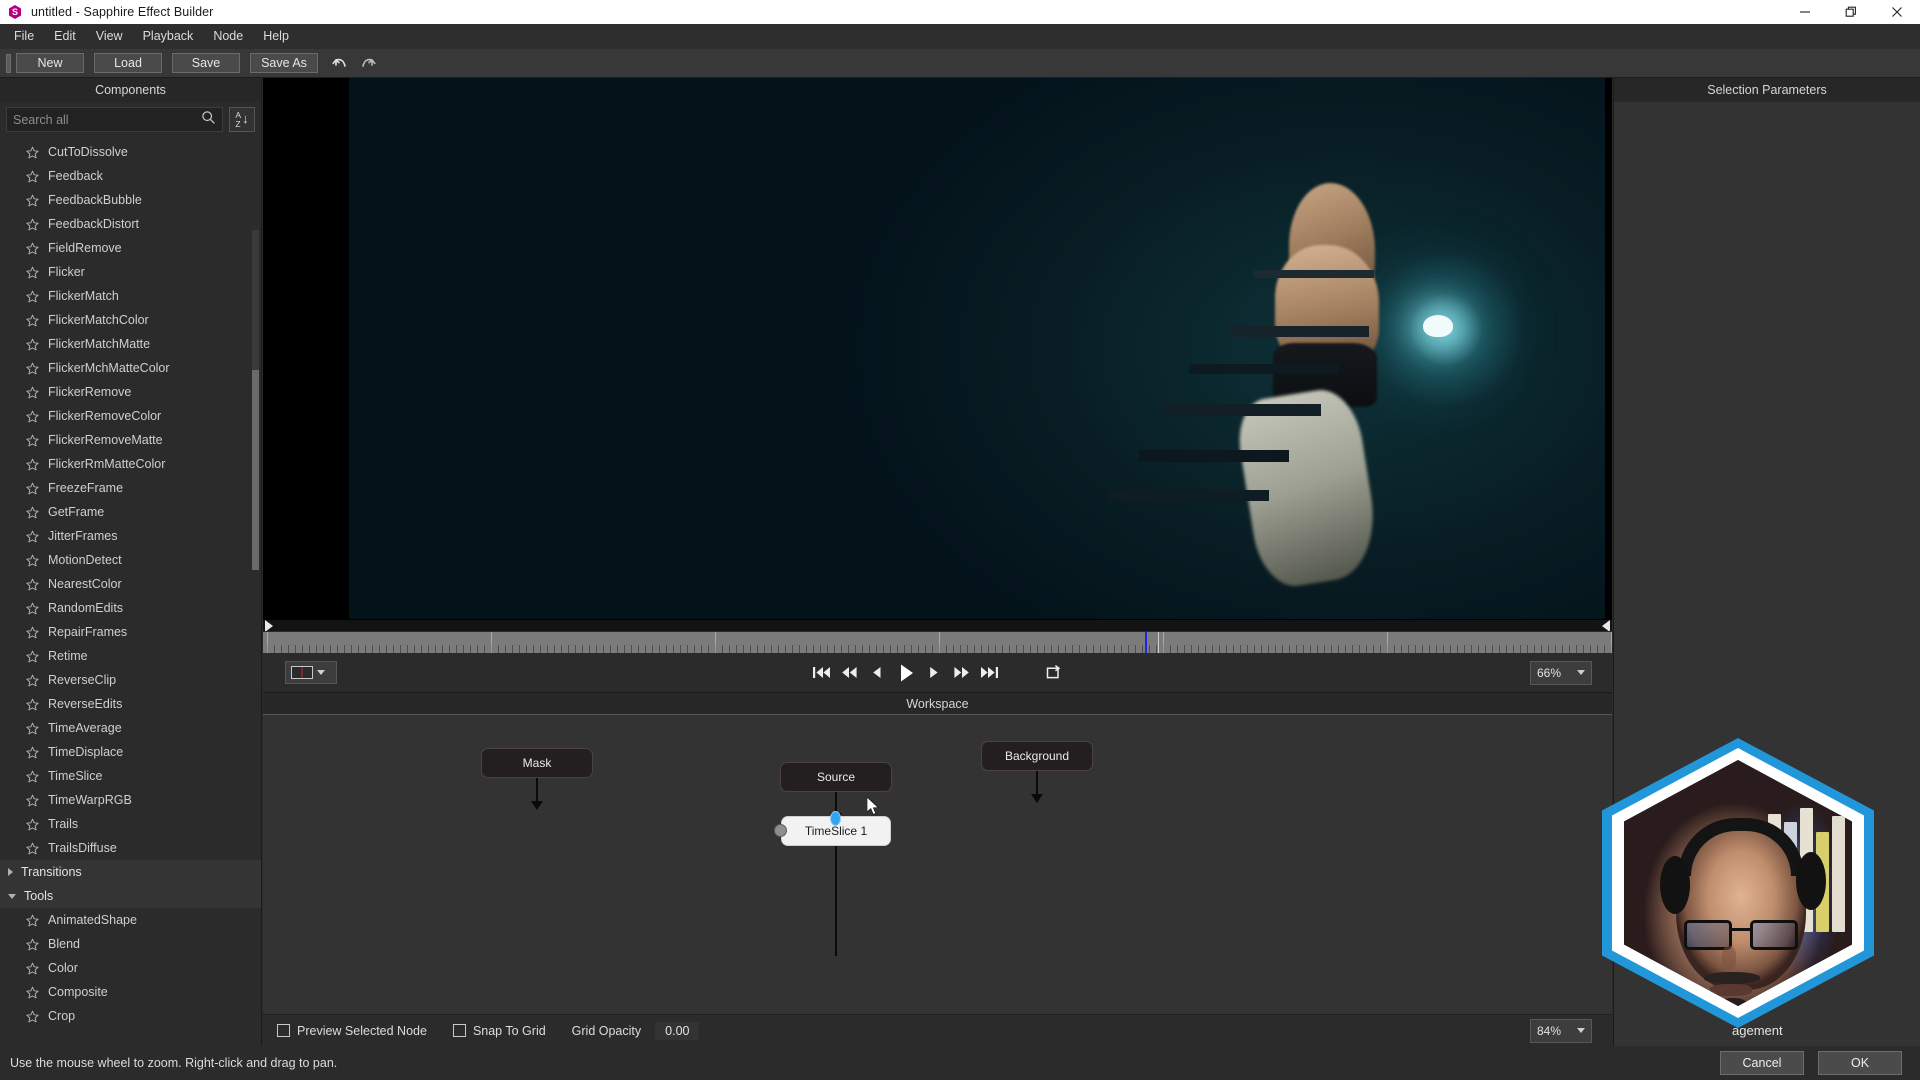 The height and width of the screenshot is (1080, 1920). I want to click on play-button, so click(934, 673).